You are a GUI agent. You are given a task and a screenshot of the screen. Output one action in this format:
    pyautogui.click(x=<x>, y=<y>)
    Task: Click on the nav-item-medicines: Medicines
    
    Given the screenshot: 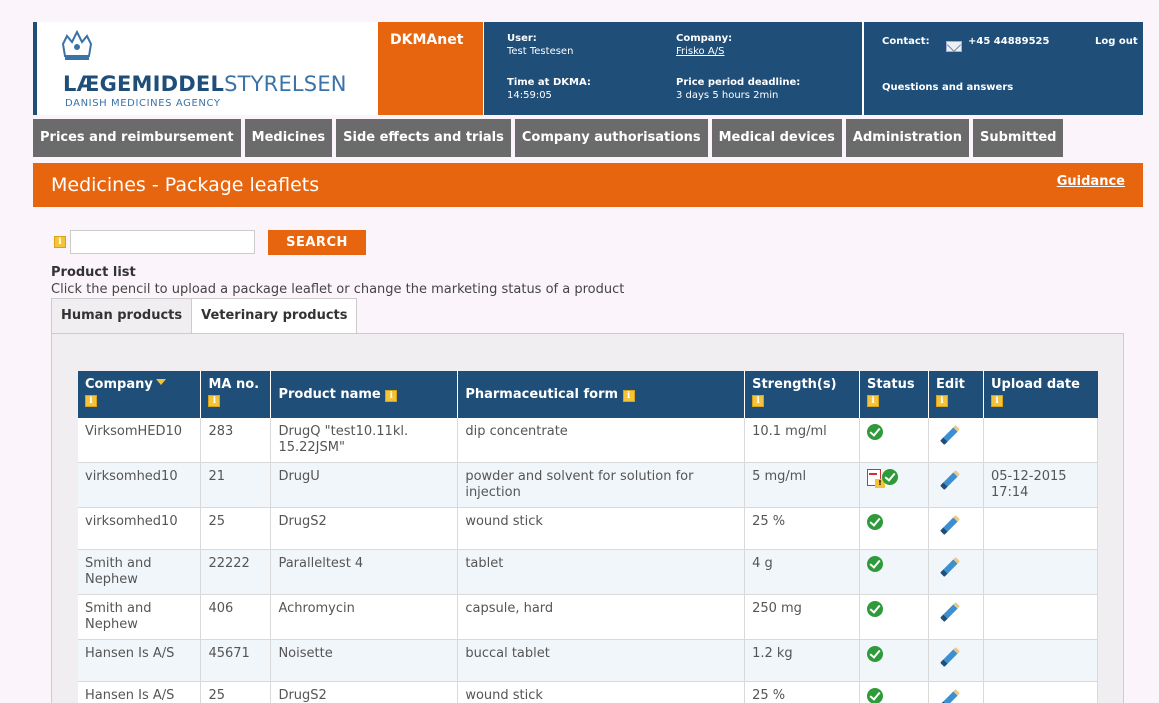 What is the action you would take?
    pyautogui.click(x=288, y=138)
    